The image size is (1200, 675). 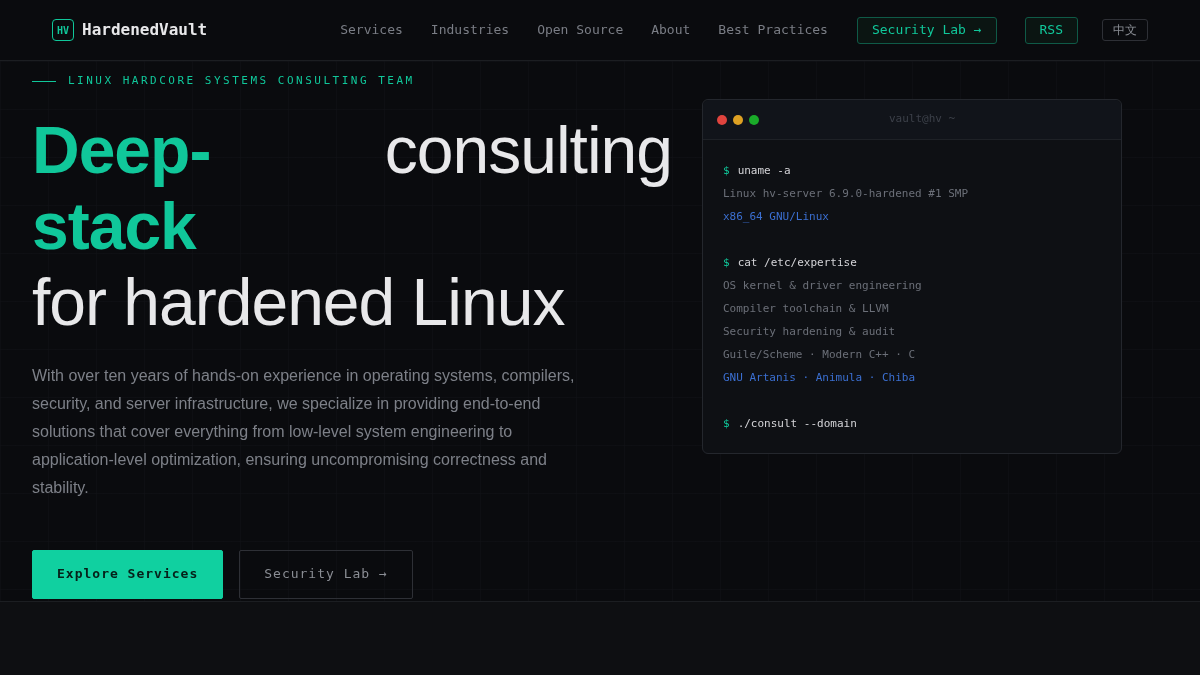 What do you see at coordinates (822, 286) in the screenshot?
I see `terminal-output: OS kernel & driver engineering` at bounding box center [822, 286].